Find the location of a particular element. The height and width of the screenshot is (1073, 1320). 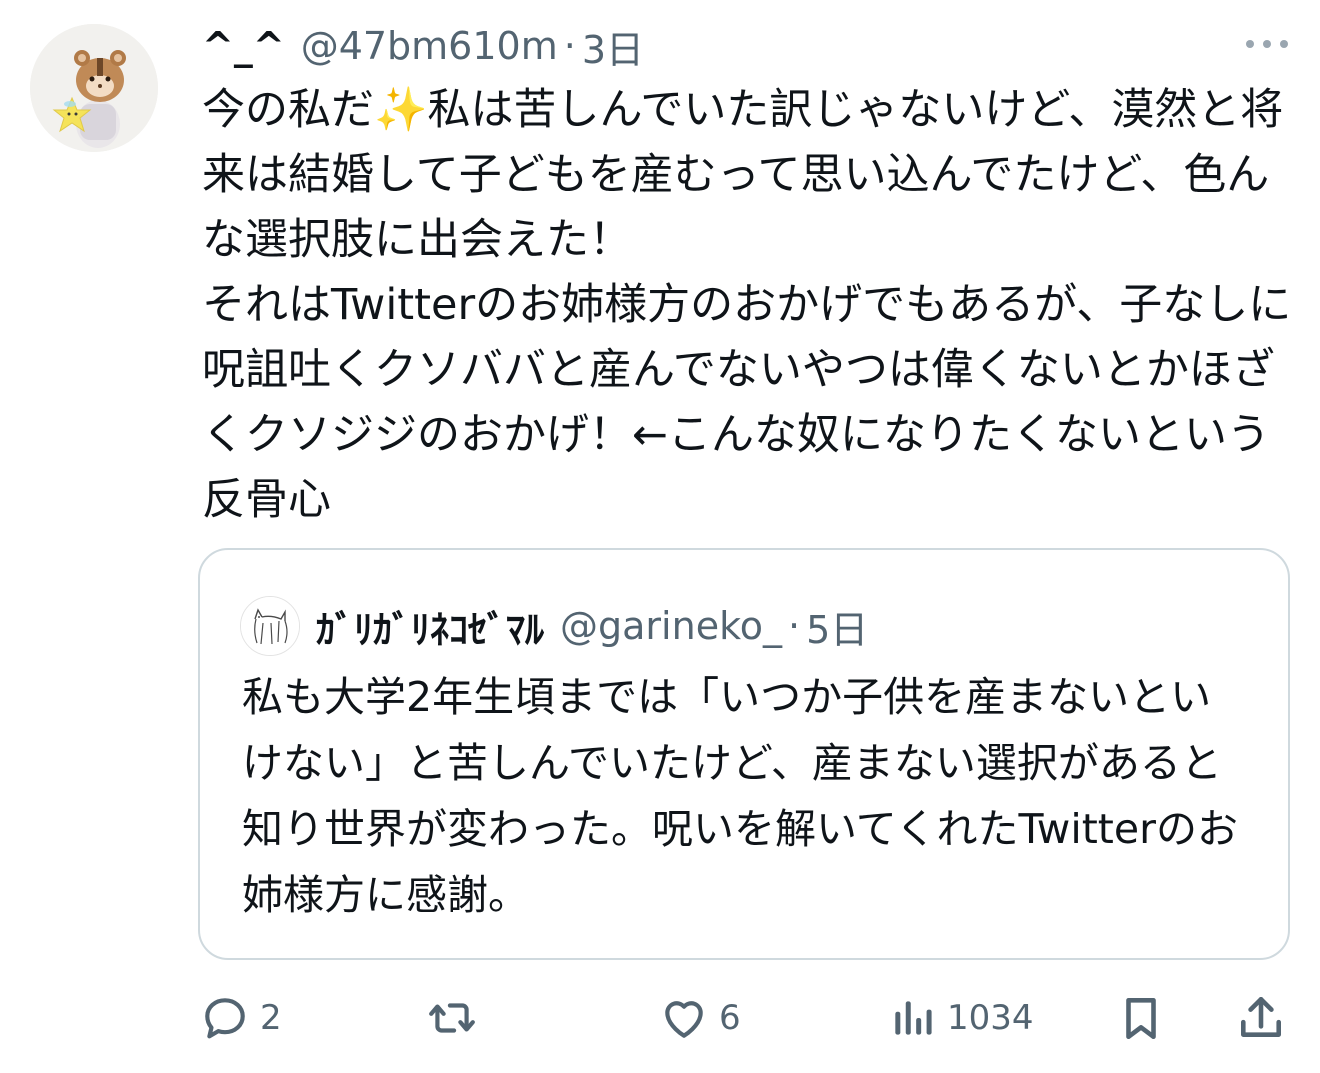

bookmark-button is located at coordinates (1141, 1018).